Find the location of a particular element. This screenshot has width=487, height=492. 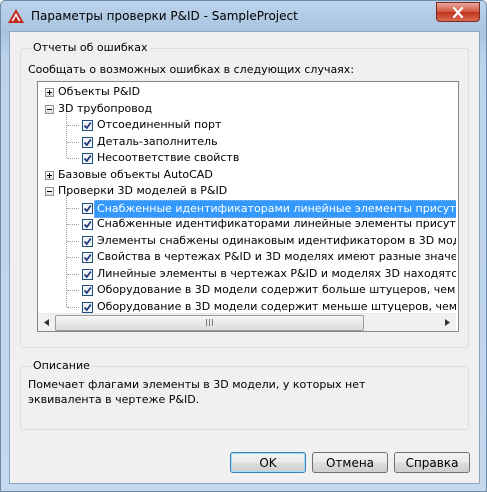

tree-check-item: Несоответствие свойств is located at coordinates (247, 158).